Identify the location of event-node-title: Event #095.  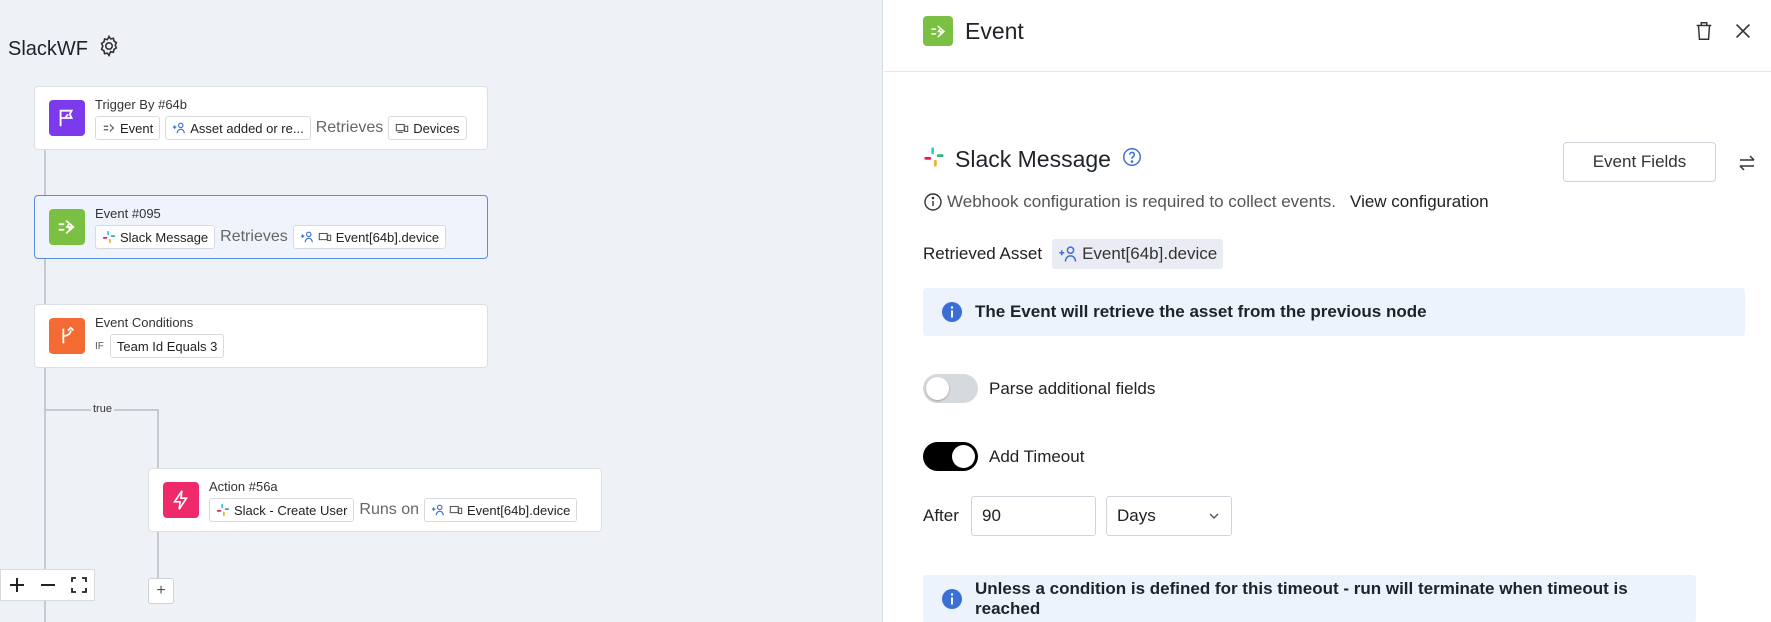
(128, 213).